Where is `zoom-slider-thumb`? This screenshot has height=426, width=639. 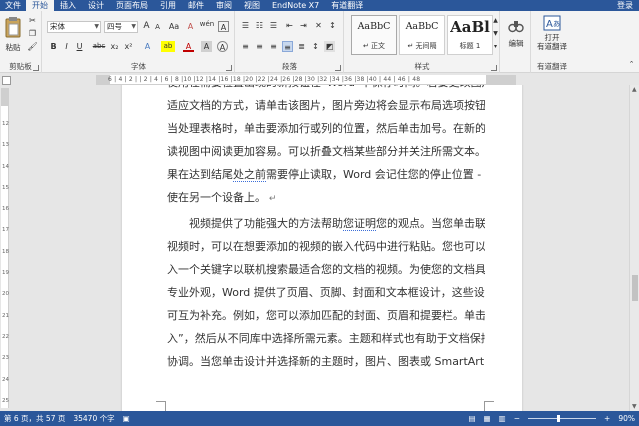
zoom-slider-thumb is located at coordinates (559, 418).